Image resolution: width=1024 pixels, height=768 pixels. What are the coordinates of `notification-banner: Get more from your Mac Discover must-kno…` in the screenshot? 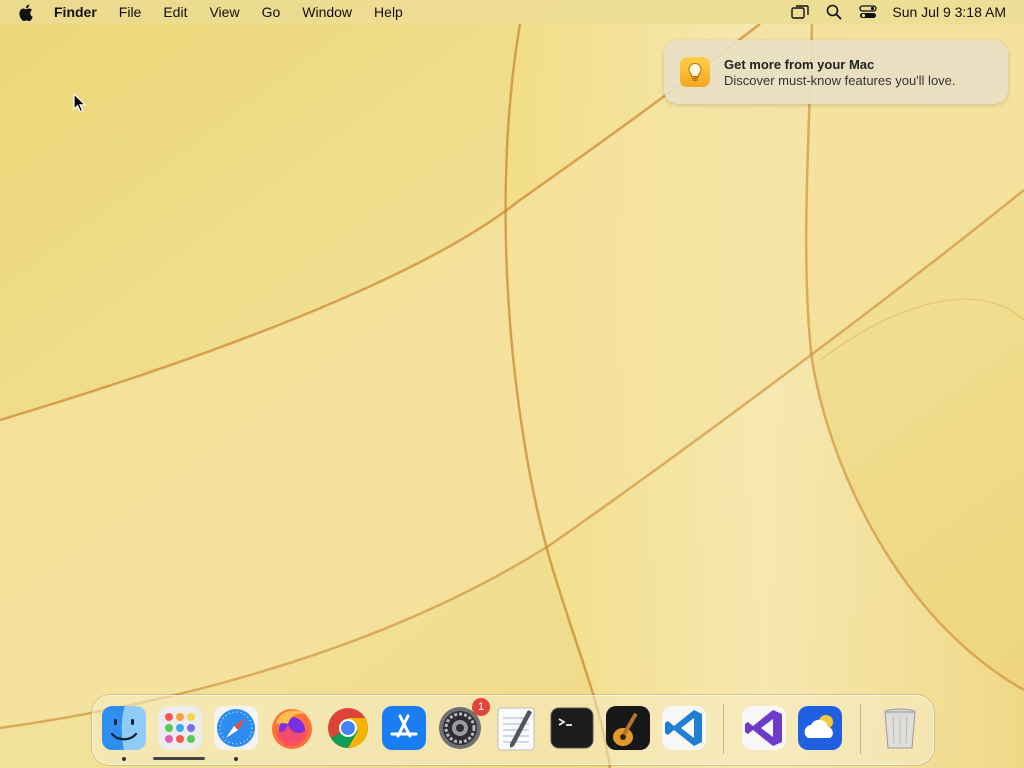 It's located at (836, 72).